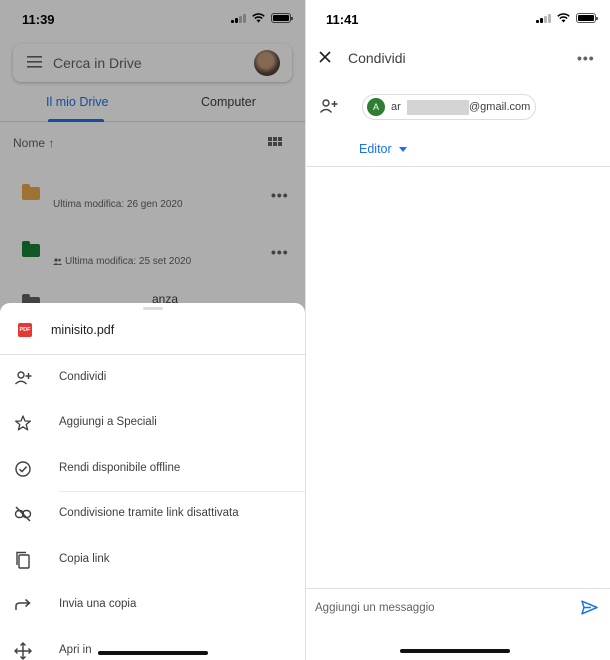 The width and height of the screenshot is (610, 660). Describe the element at coordinates (23, 514) in the screenshot. I see `link-off-icon` at that location.